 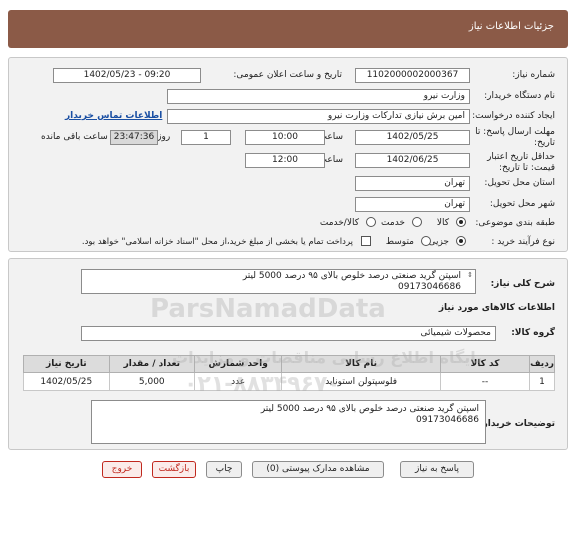 What do you see at coordinates (318, 469) in the screenshot?
I see `attachments-button: مشاهده مدارک پیوستی (0)` at bounding box center [318, 469].